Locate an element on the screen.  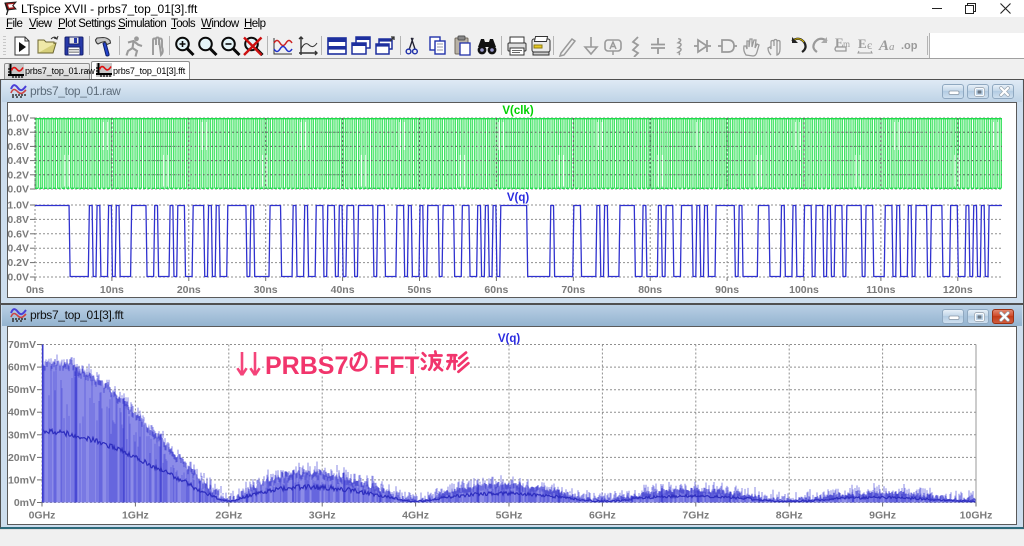
svg-text: 10mV is located at coordinates (22, 480).